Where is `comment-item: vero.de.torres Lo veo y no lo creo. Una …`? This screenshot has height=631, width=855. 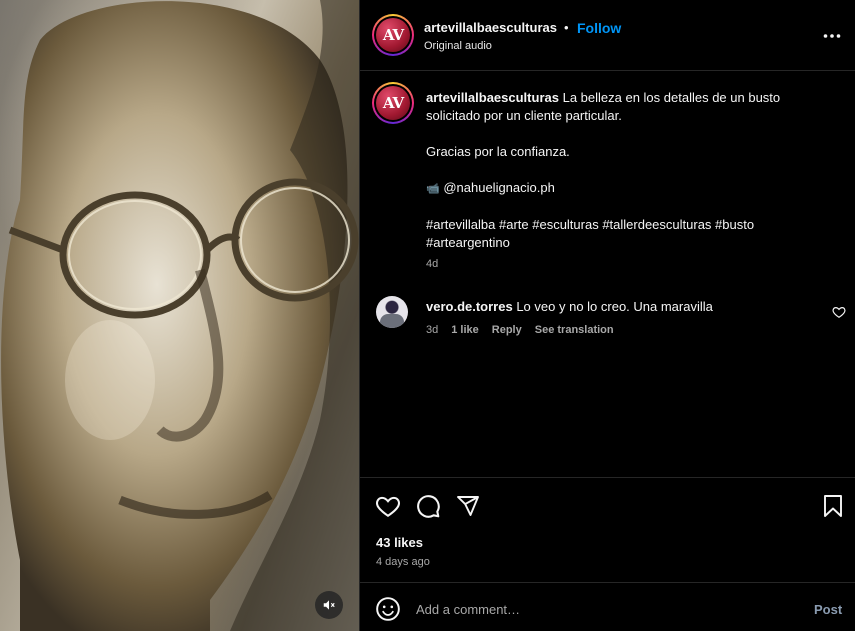
comment-item: vero.de.torres Lo veo y no lo creo. Una … is located at coordinates (607, 321).